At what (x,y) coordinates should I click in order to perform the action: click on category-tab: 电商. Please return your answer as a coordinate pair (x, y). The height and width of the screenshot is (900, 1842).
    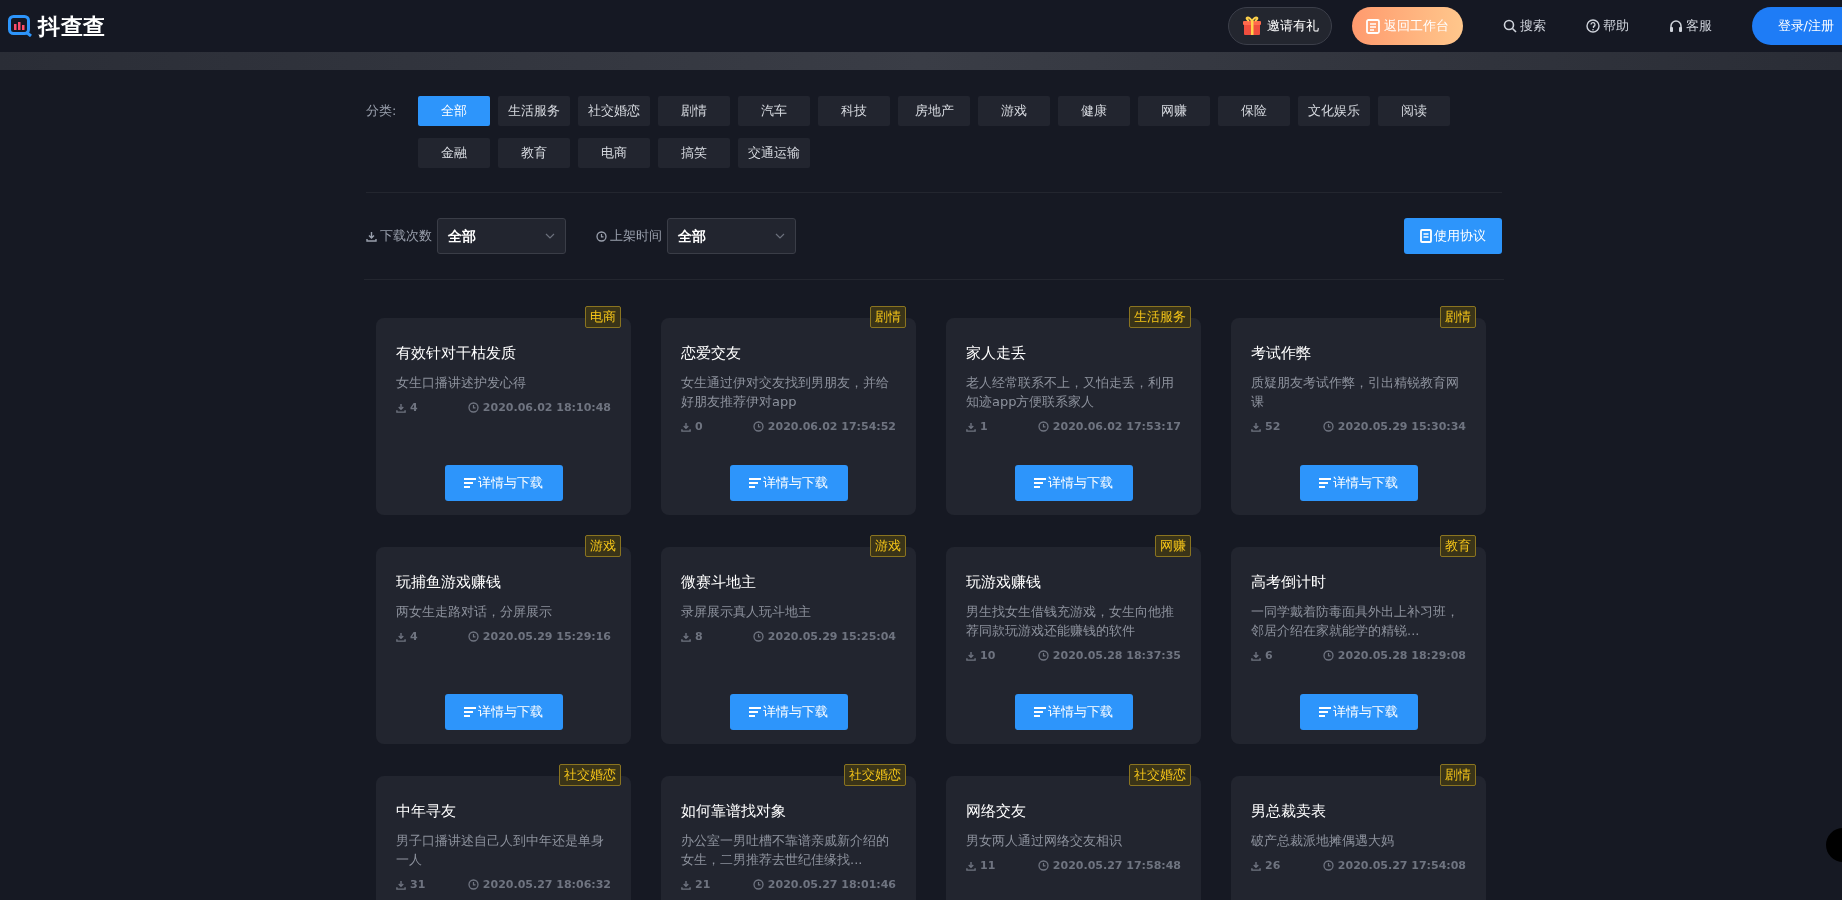
    Looking at the image, I should click on (614, 153).